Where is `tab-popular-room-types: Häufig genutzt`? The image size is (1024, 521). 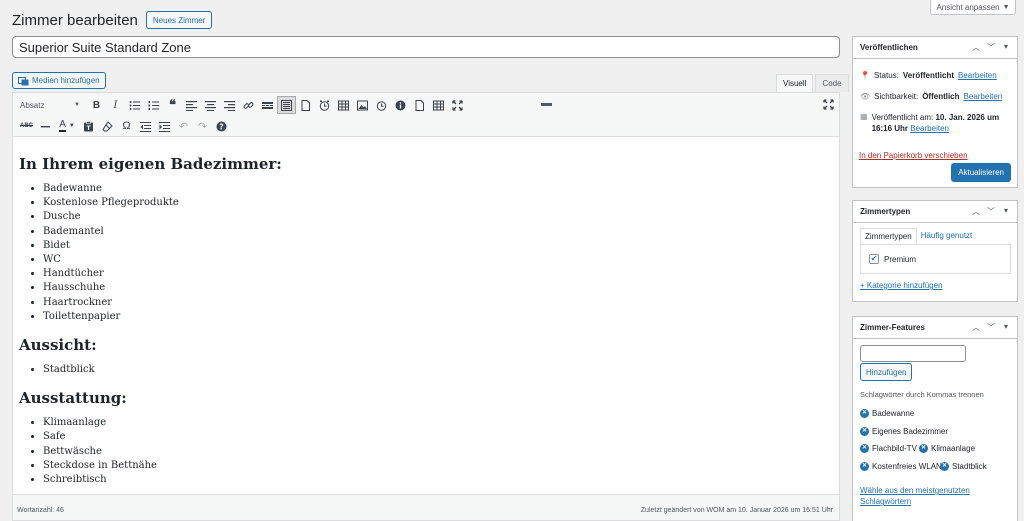 tab-popular-room-types: Häufig genutzt is located at coordinates (947, 236).